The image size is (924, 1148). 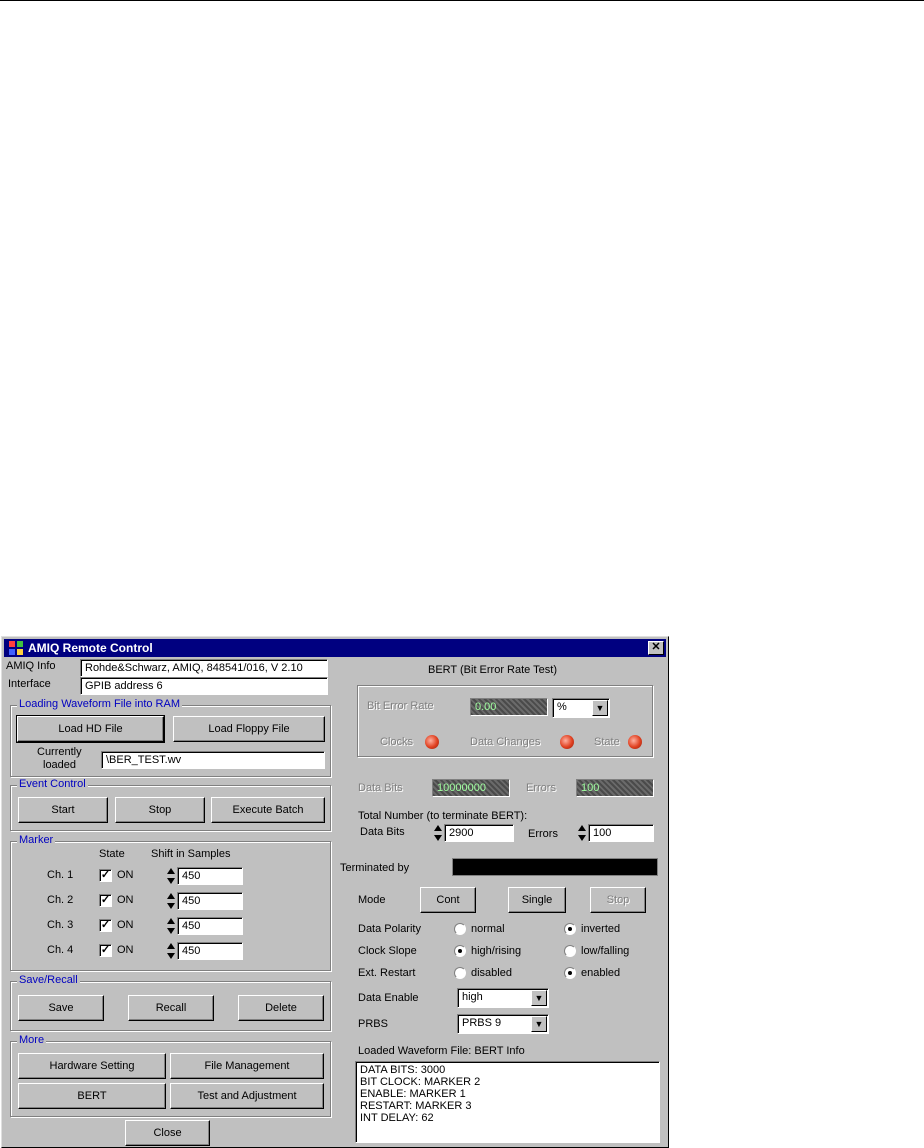 What do you see at coordinates (416, 1106) in the screenshot?
I see `info-line: RESTART: MARKER 3` at bounding box center [416, 1106].